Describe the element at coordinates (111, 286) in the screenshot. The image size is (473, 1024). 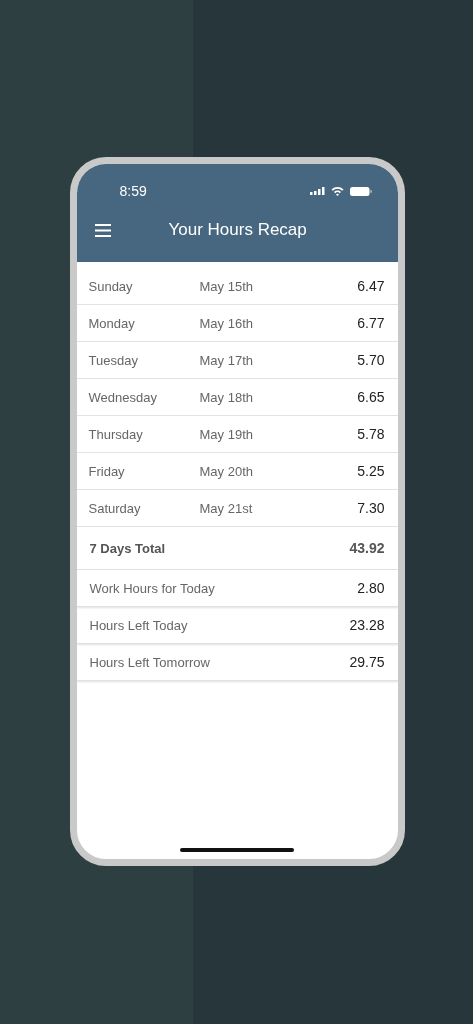
I see `day-name: Sunday` at that location.